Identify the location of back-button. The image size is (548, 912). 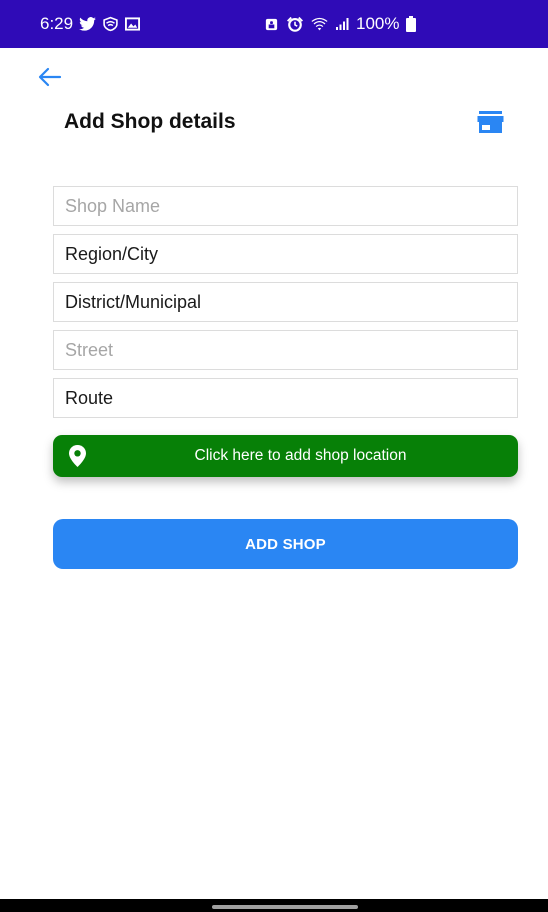
(53, 77).